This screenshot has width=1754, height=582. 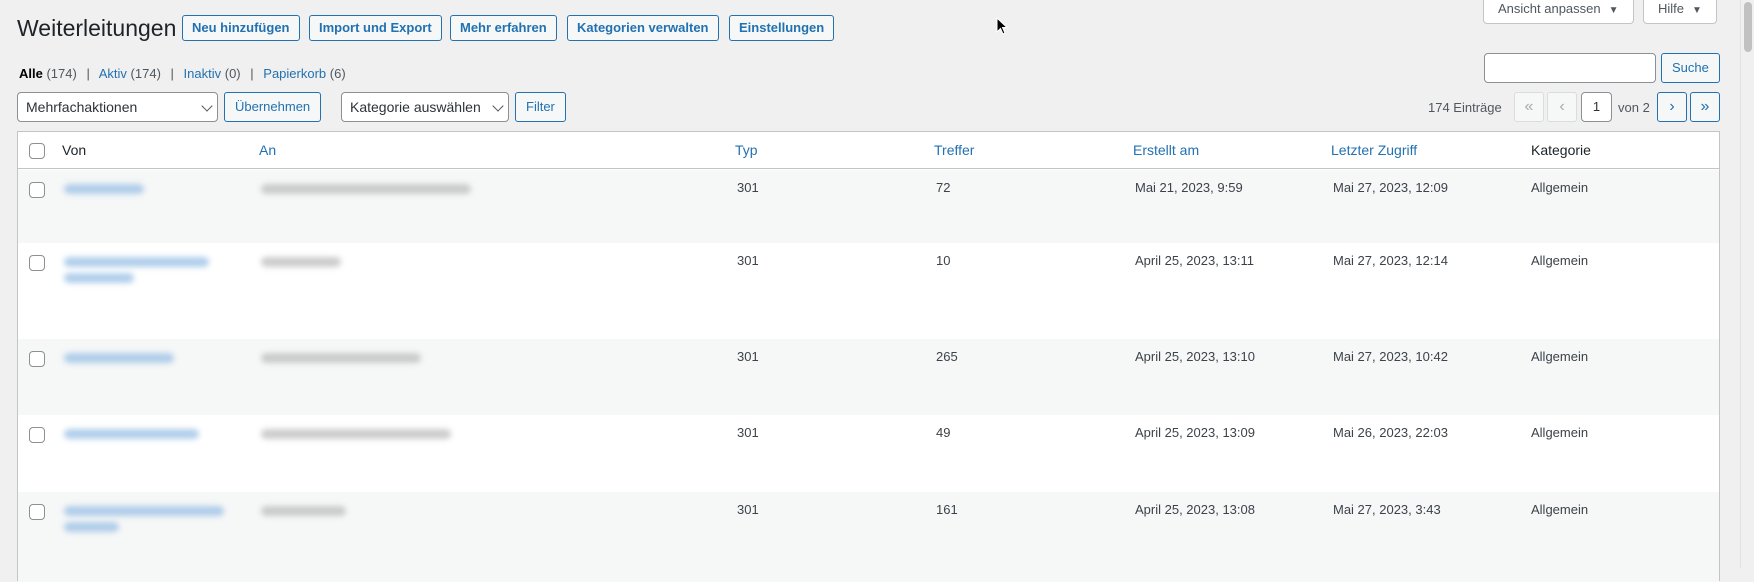 What do you see at coordinates (954, 150) in the screenshot?
I see `column-hits: Treffer` at bounding box center [954, 150].